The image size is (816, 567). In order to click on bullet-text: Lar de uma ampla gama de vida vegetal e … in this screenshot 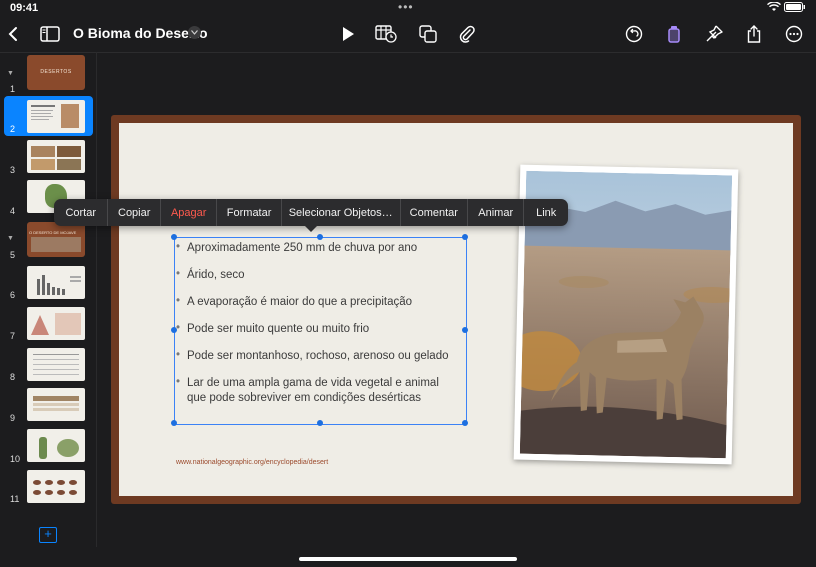, I will do `click(313, 383)`.